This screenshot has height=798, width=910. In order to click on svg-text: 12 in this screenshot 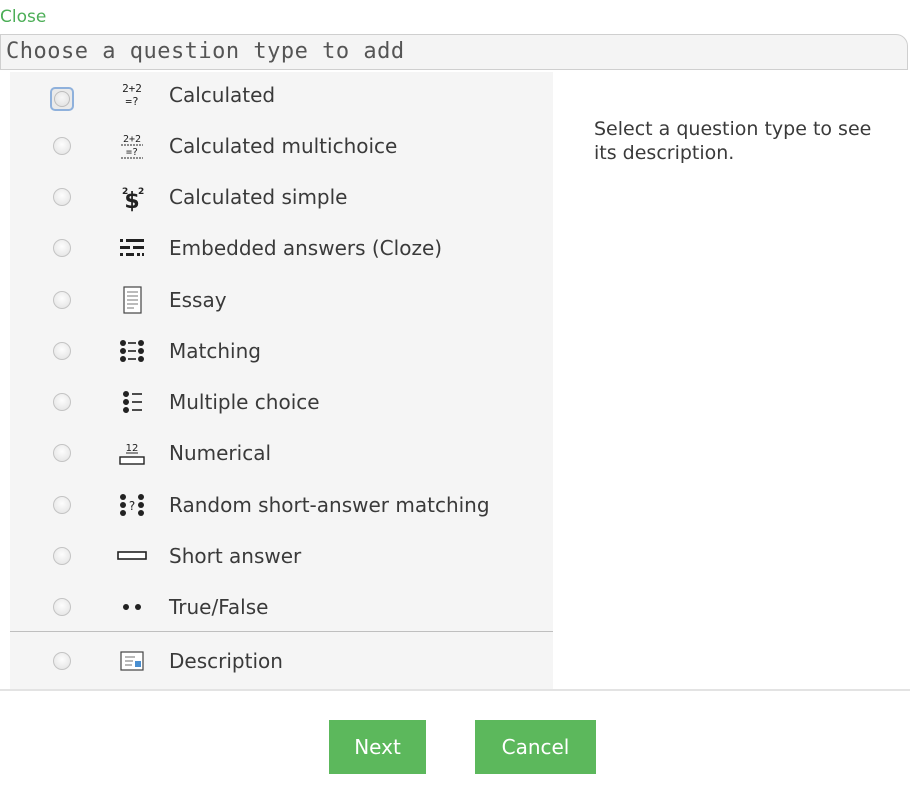, I will do `click(132, 448)`.